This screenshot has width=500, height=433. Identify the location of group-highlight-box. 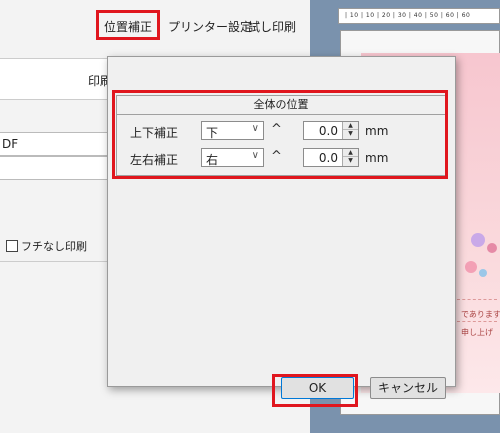
(280, 134).